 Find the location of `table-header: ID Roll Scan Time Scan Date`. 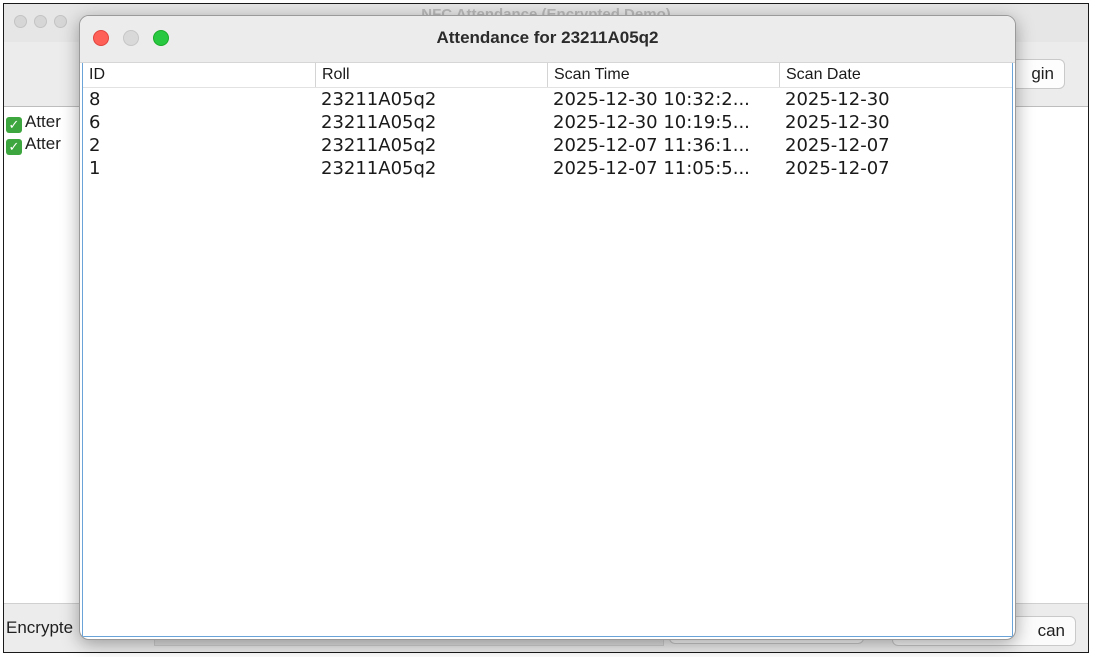

table-header: ID Roll Scan Time Scan Date is located at coordinates (547, 75).